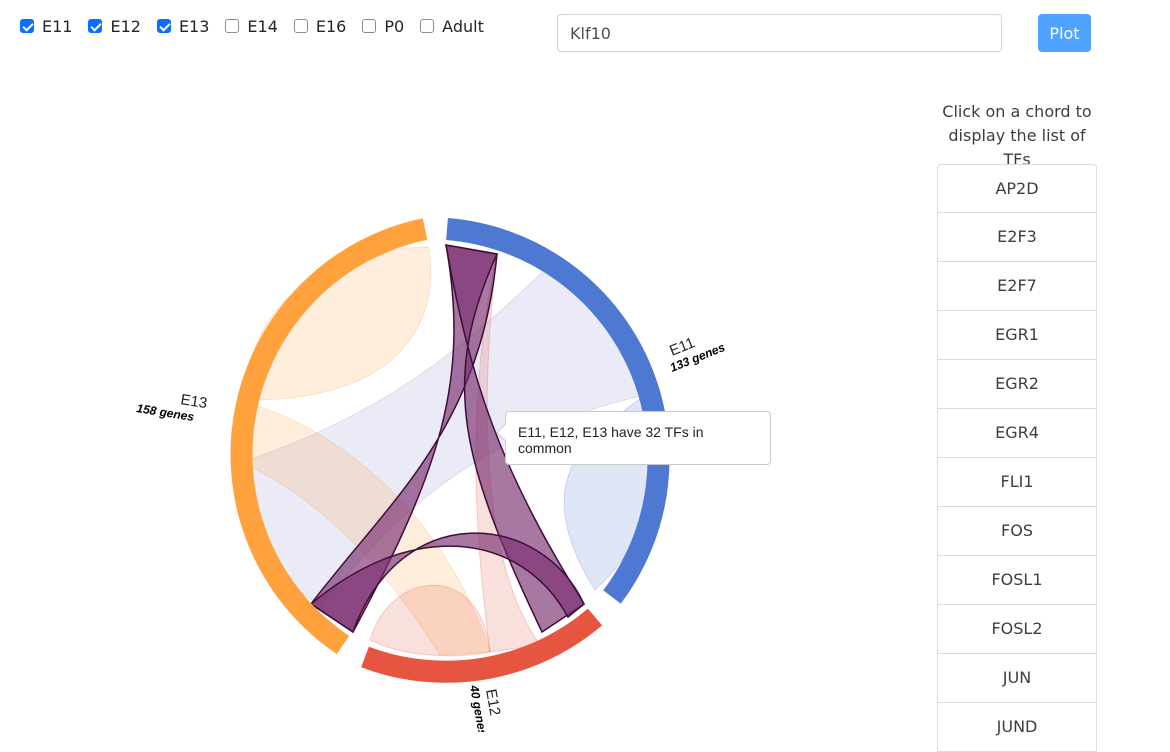  Describe the element at coordinates (114, 26) in the screenshot. I see `filter-e12: E12` at that location.